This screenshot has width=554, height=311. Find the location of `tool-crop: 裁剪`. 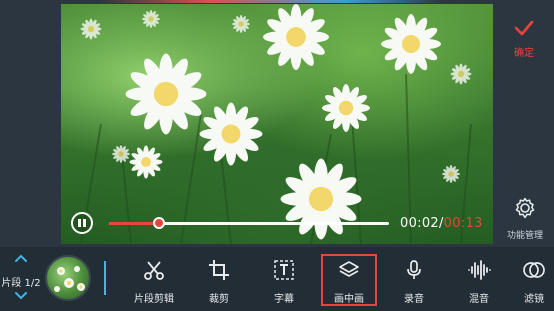

tool-crop: 裁剪 is located at coordinates (219, 279).